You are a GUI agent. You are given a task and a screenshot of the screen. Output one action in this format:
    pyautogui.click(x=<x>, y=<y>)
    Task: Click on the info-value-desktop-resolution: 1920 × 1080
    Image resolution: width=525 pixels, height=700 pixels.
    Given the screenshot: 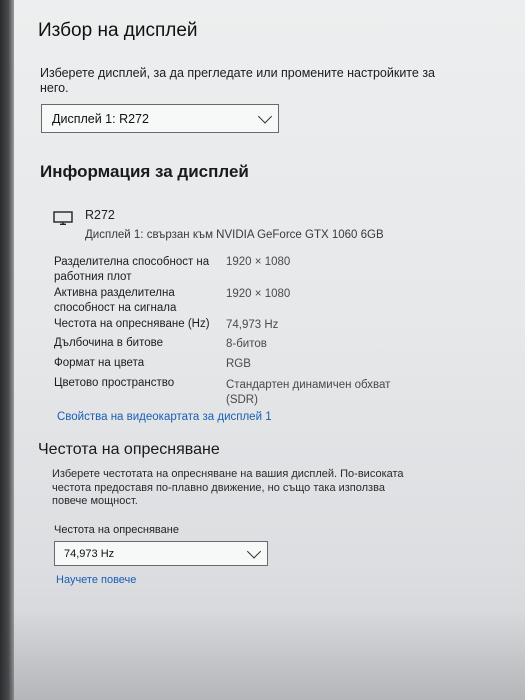 What is the action you would take?
    pyautogui.click(x=258, y=262)
    